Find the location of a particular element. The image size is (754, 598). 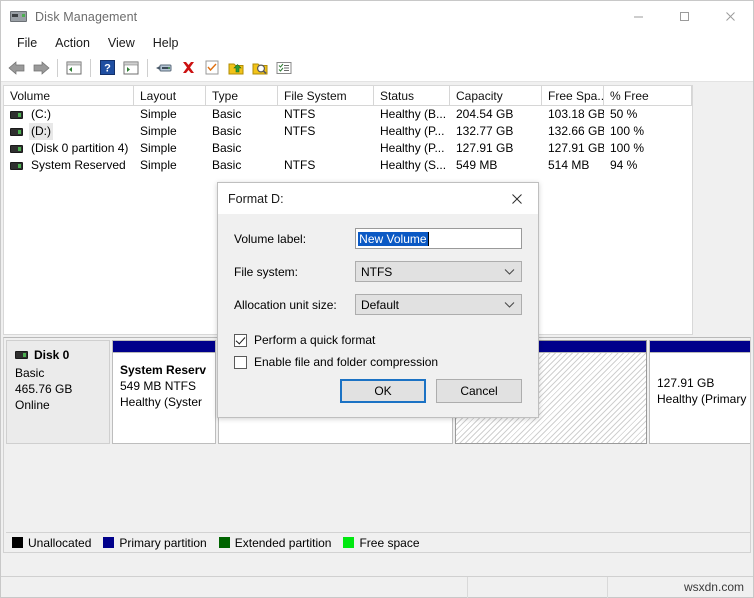

file-system-select: NTFS is located at coordinates (438, 271).